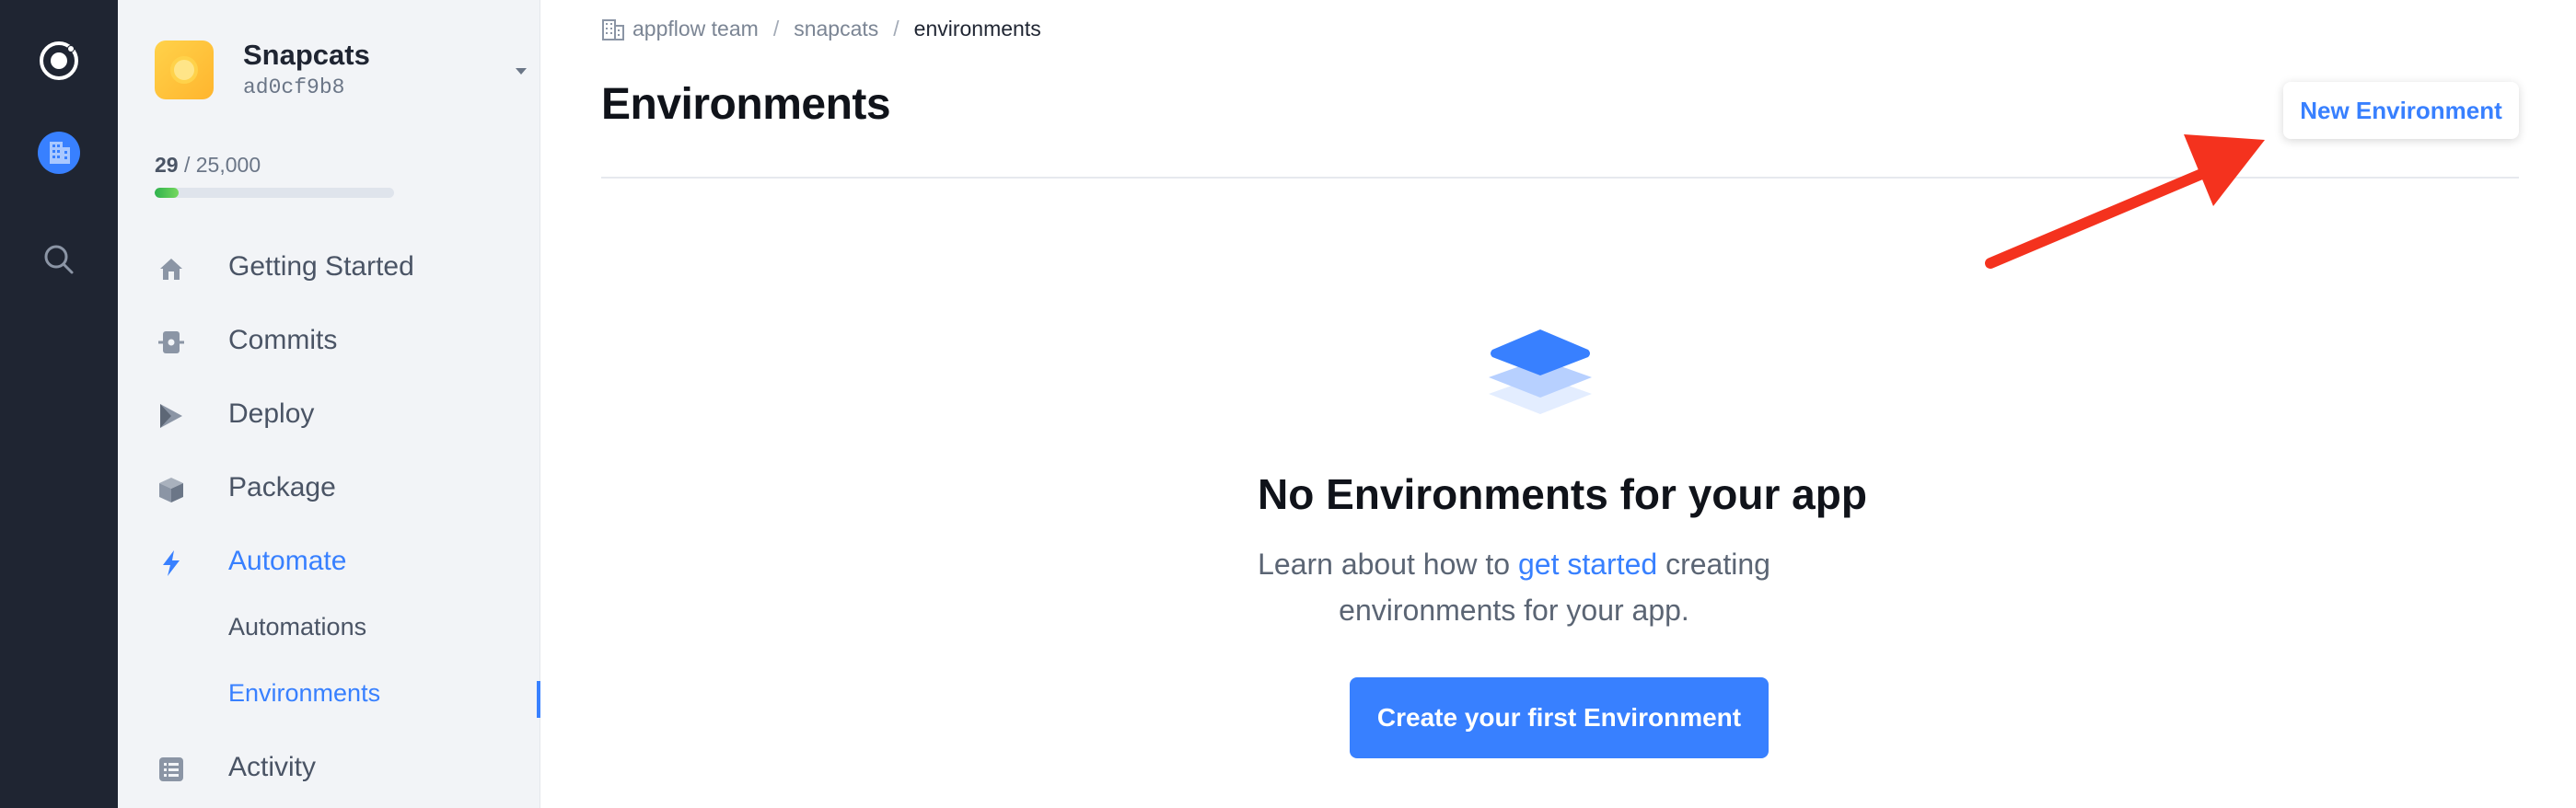 The image size is (2576, 808). What do you see at coordinates (287, 561) in the screenshot?
I see `sidebar-item-label: Automate` at bounding box center [287, 561].